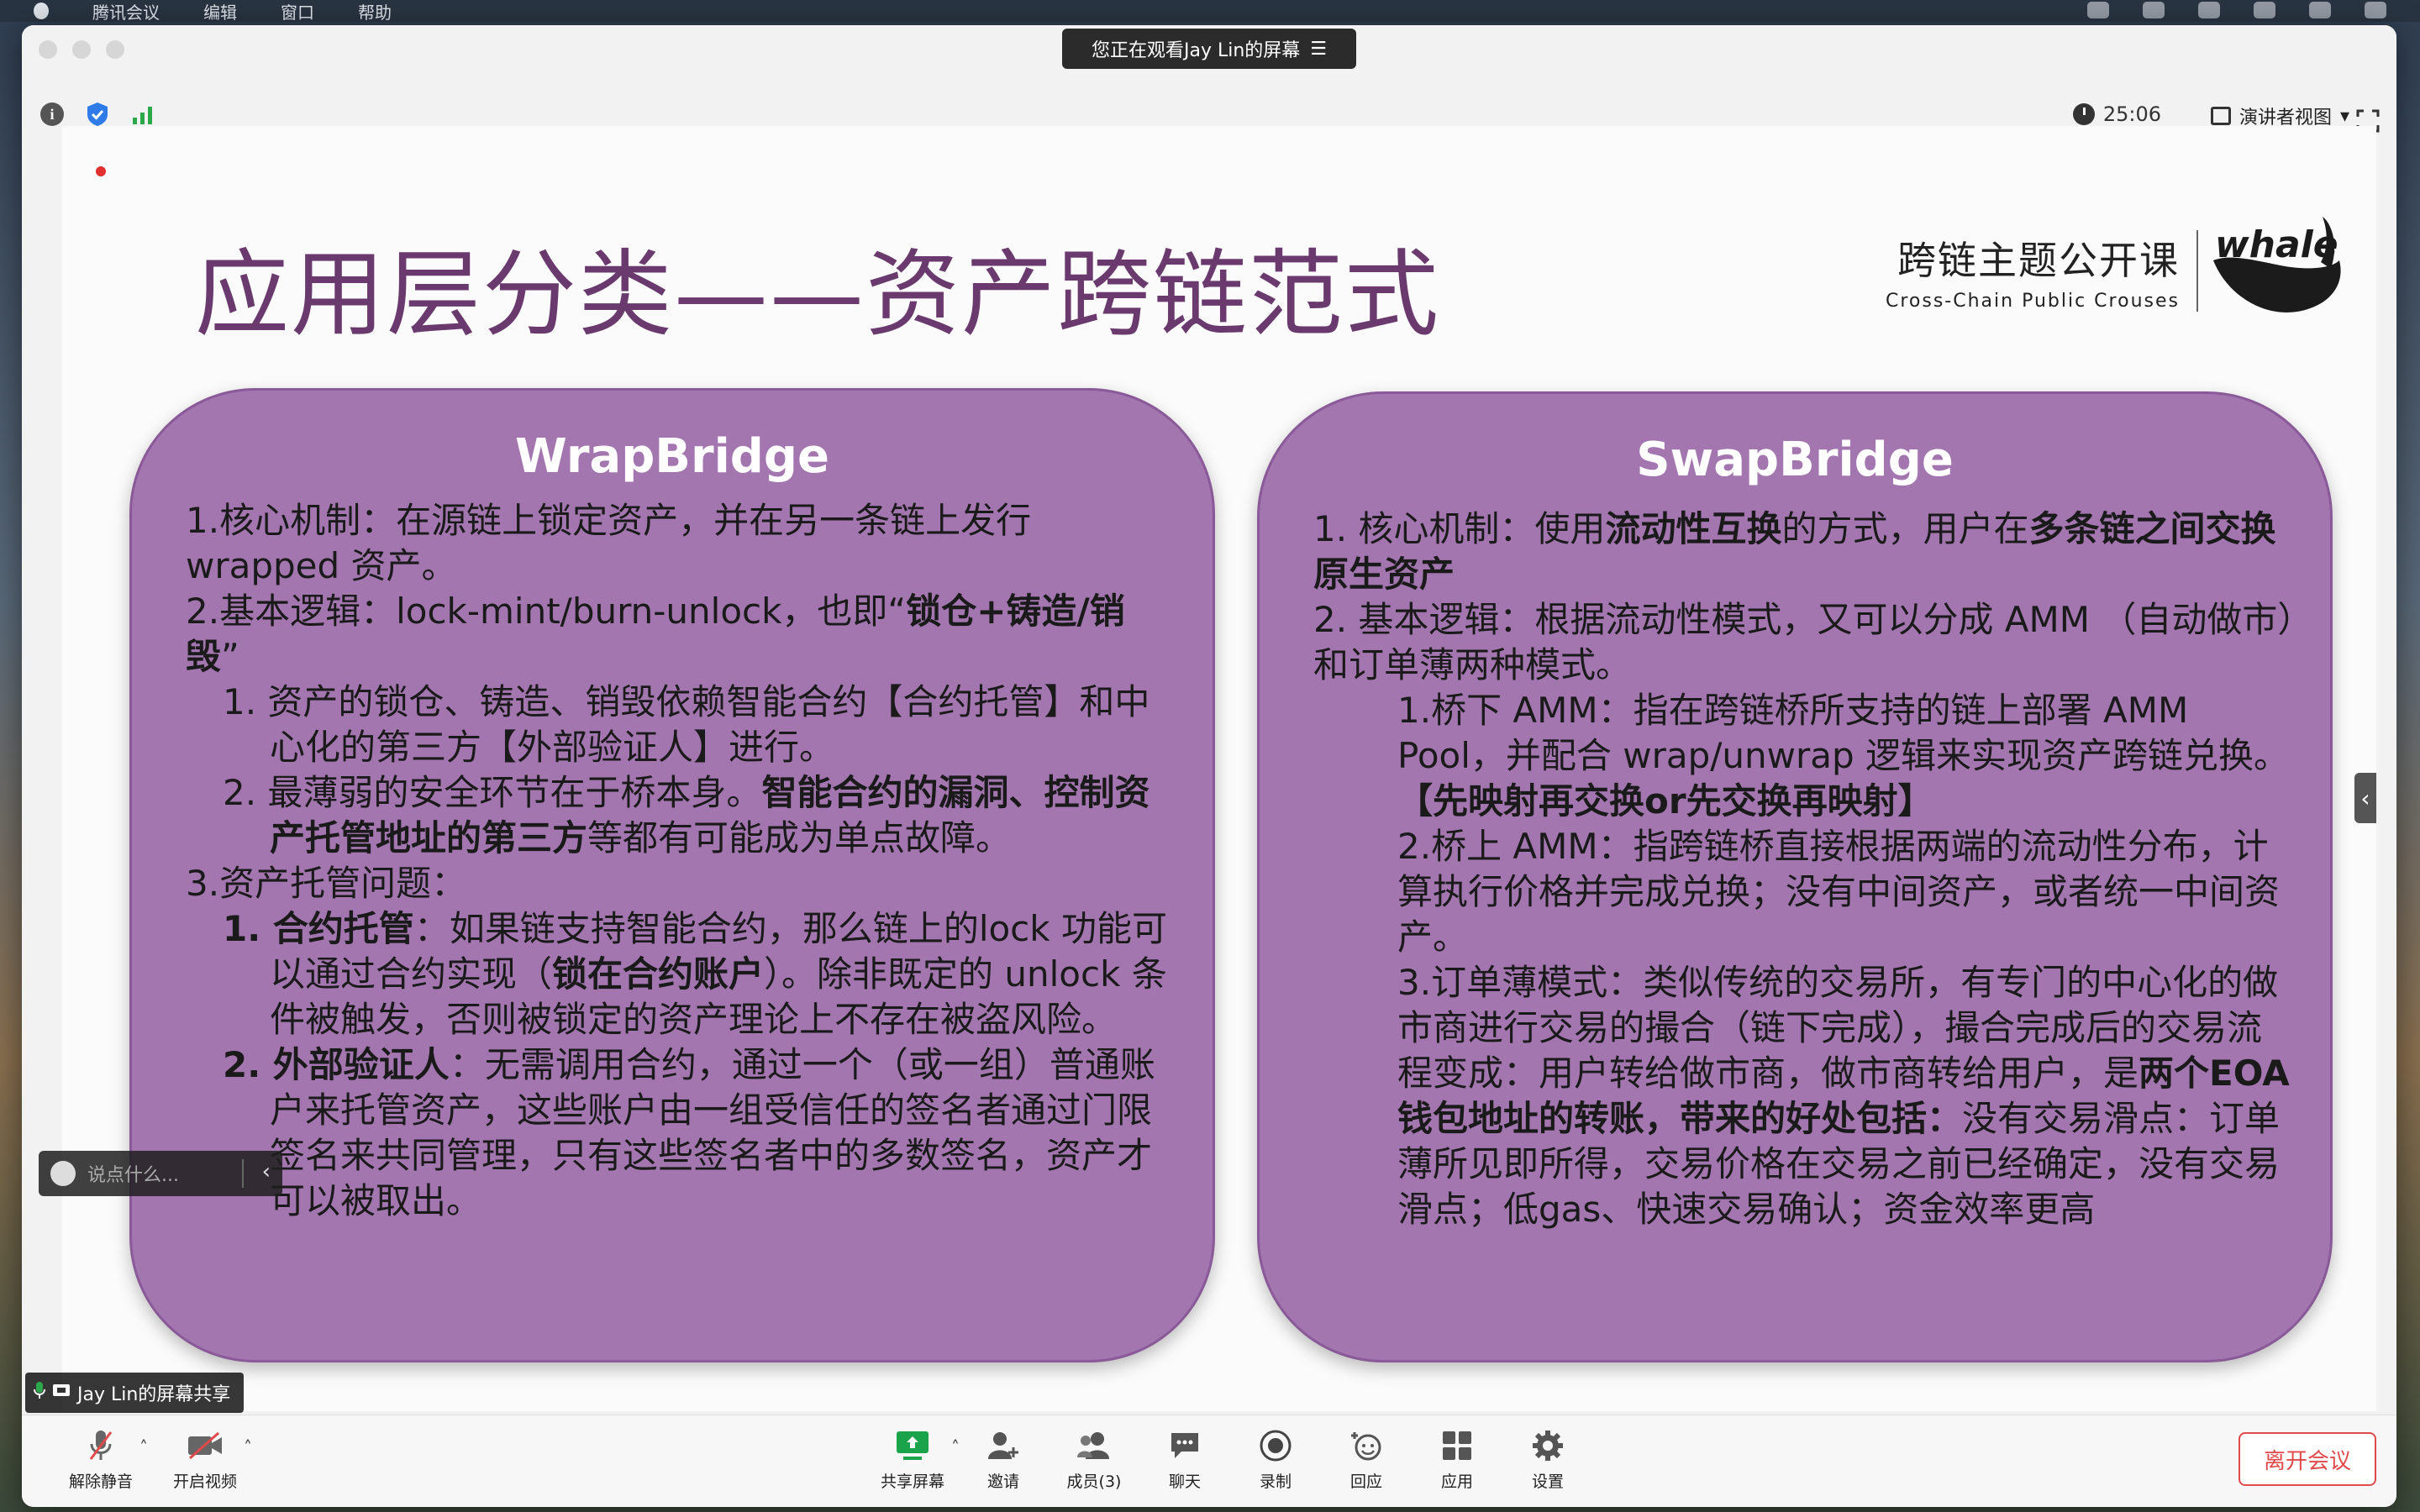 This screenshot has height=1512, width=2420. I want to click on microphone-icon, so click(39, 1392).